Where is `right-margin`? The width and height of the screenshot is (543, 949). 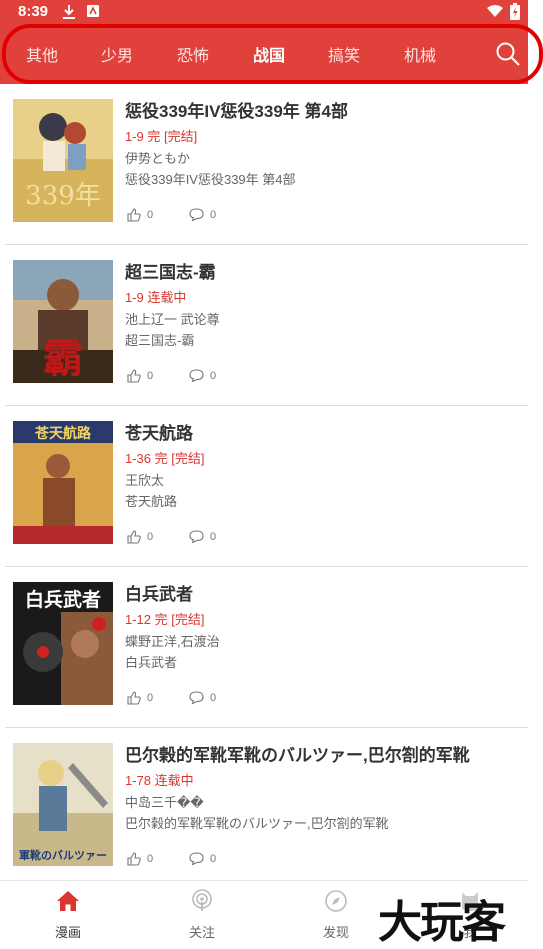
right-margin is located at coordinates (535, 474).